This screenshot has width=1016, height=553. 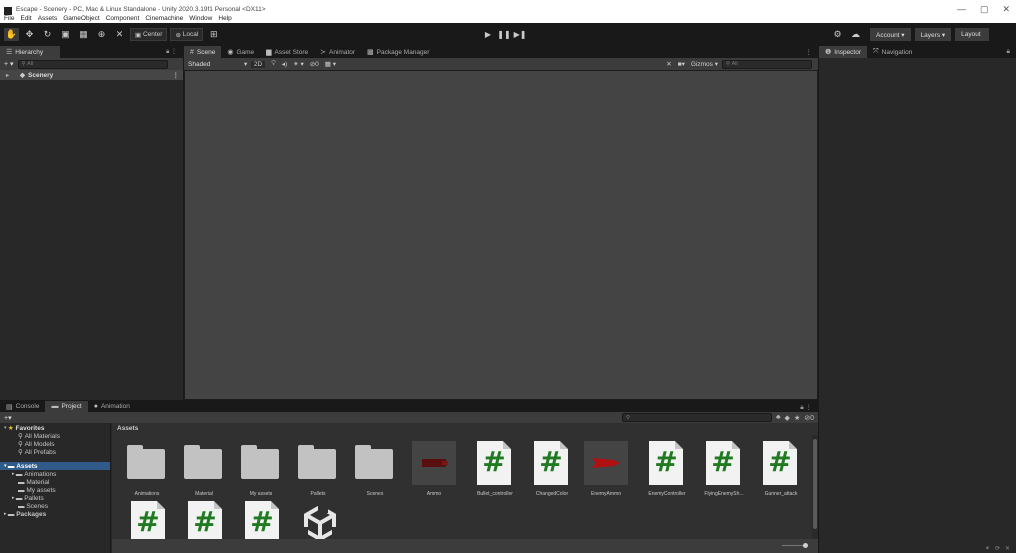 What do you see at coordinates (258, 64) in the screenshot?
I see `mode-2d-toggle: 2D` at bounding box center [258, 64].